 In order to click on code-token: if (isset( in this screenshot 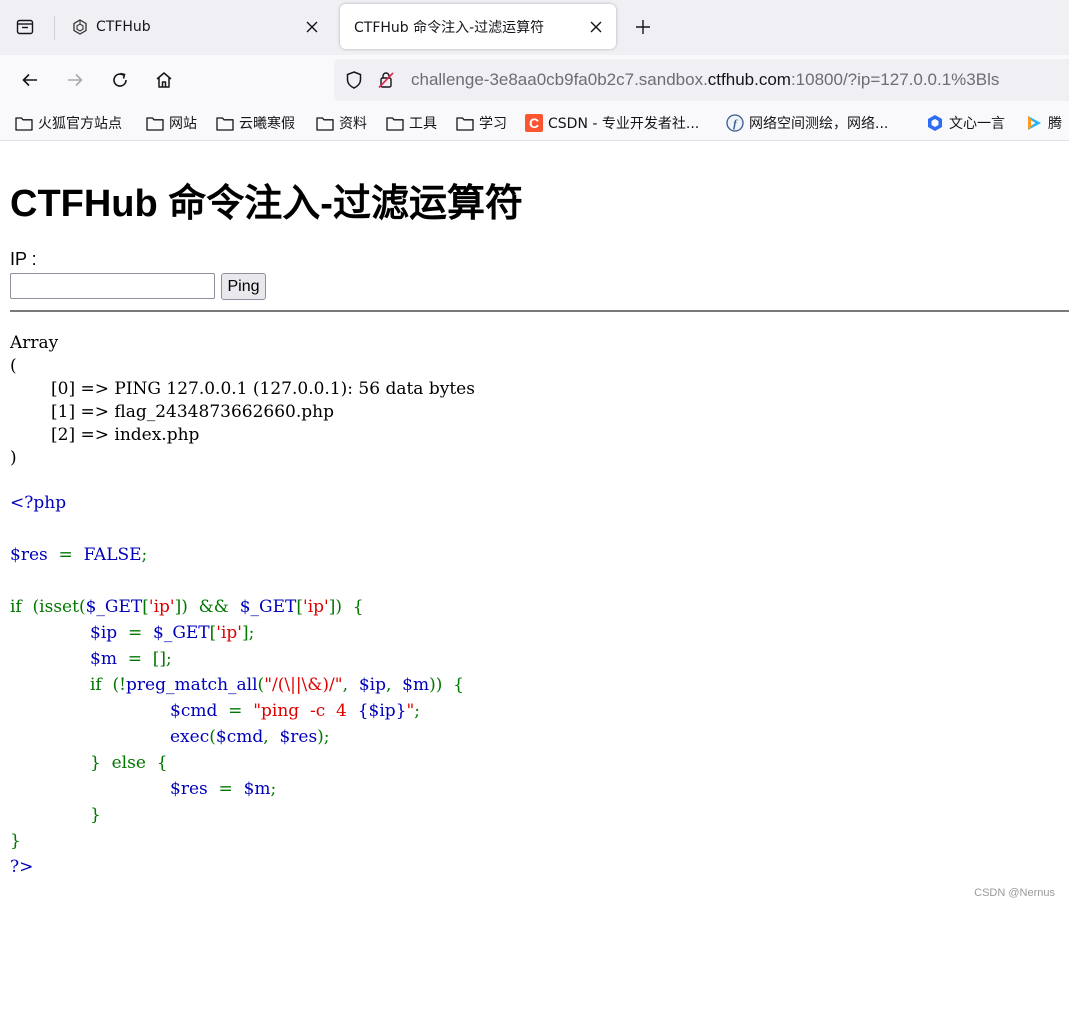, I will do `click(48, 607)`.